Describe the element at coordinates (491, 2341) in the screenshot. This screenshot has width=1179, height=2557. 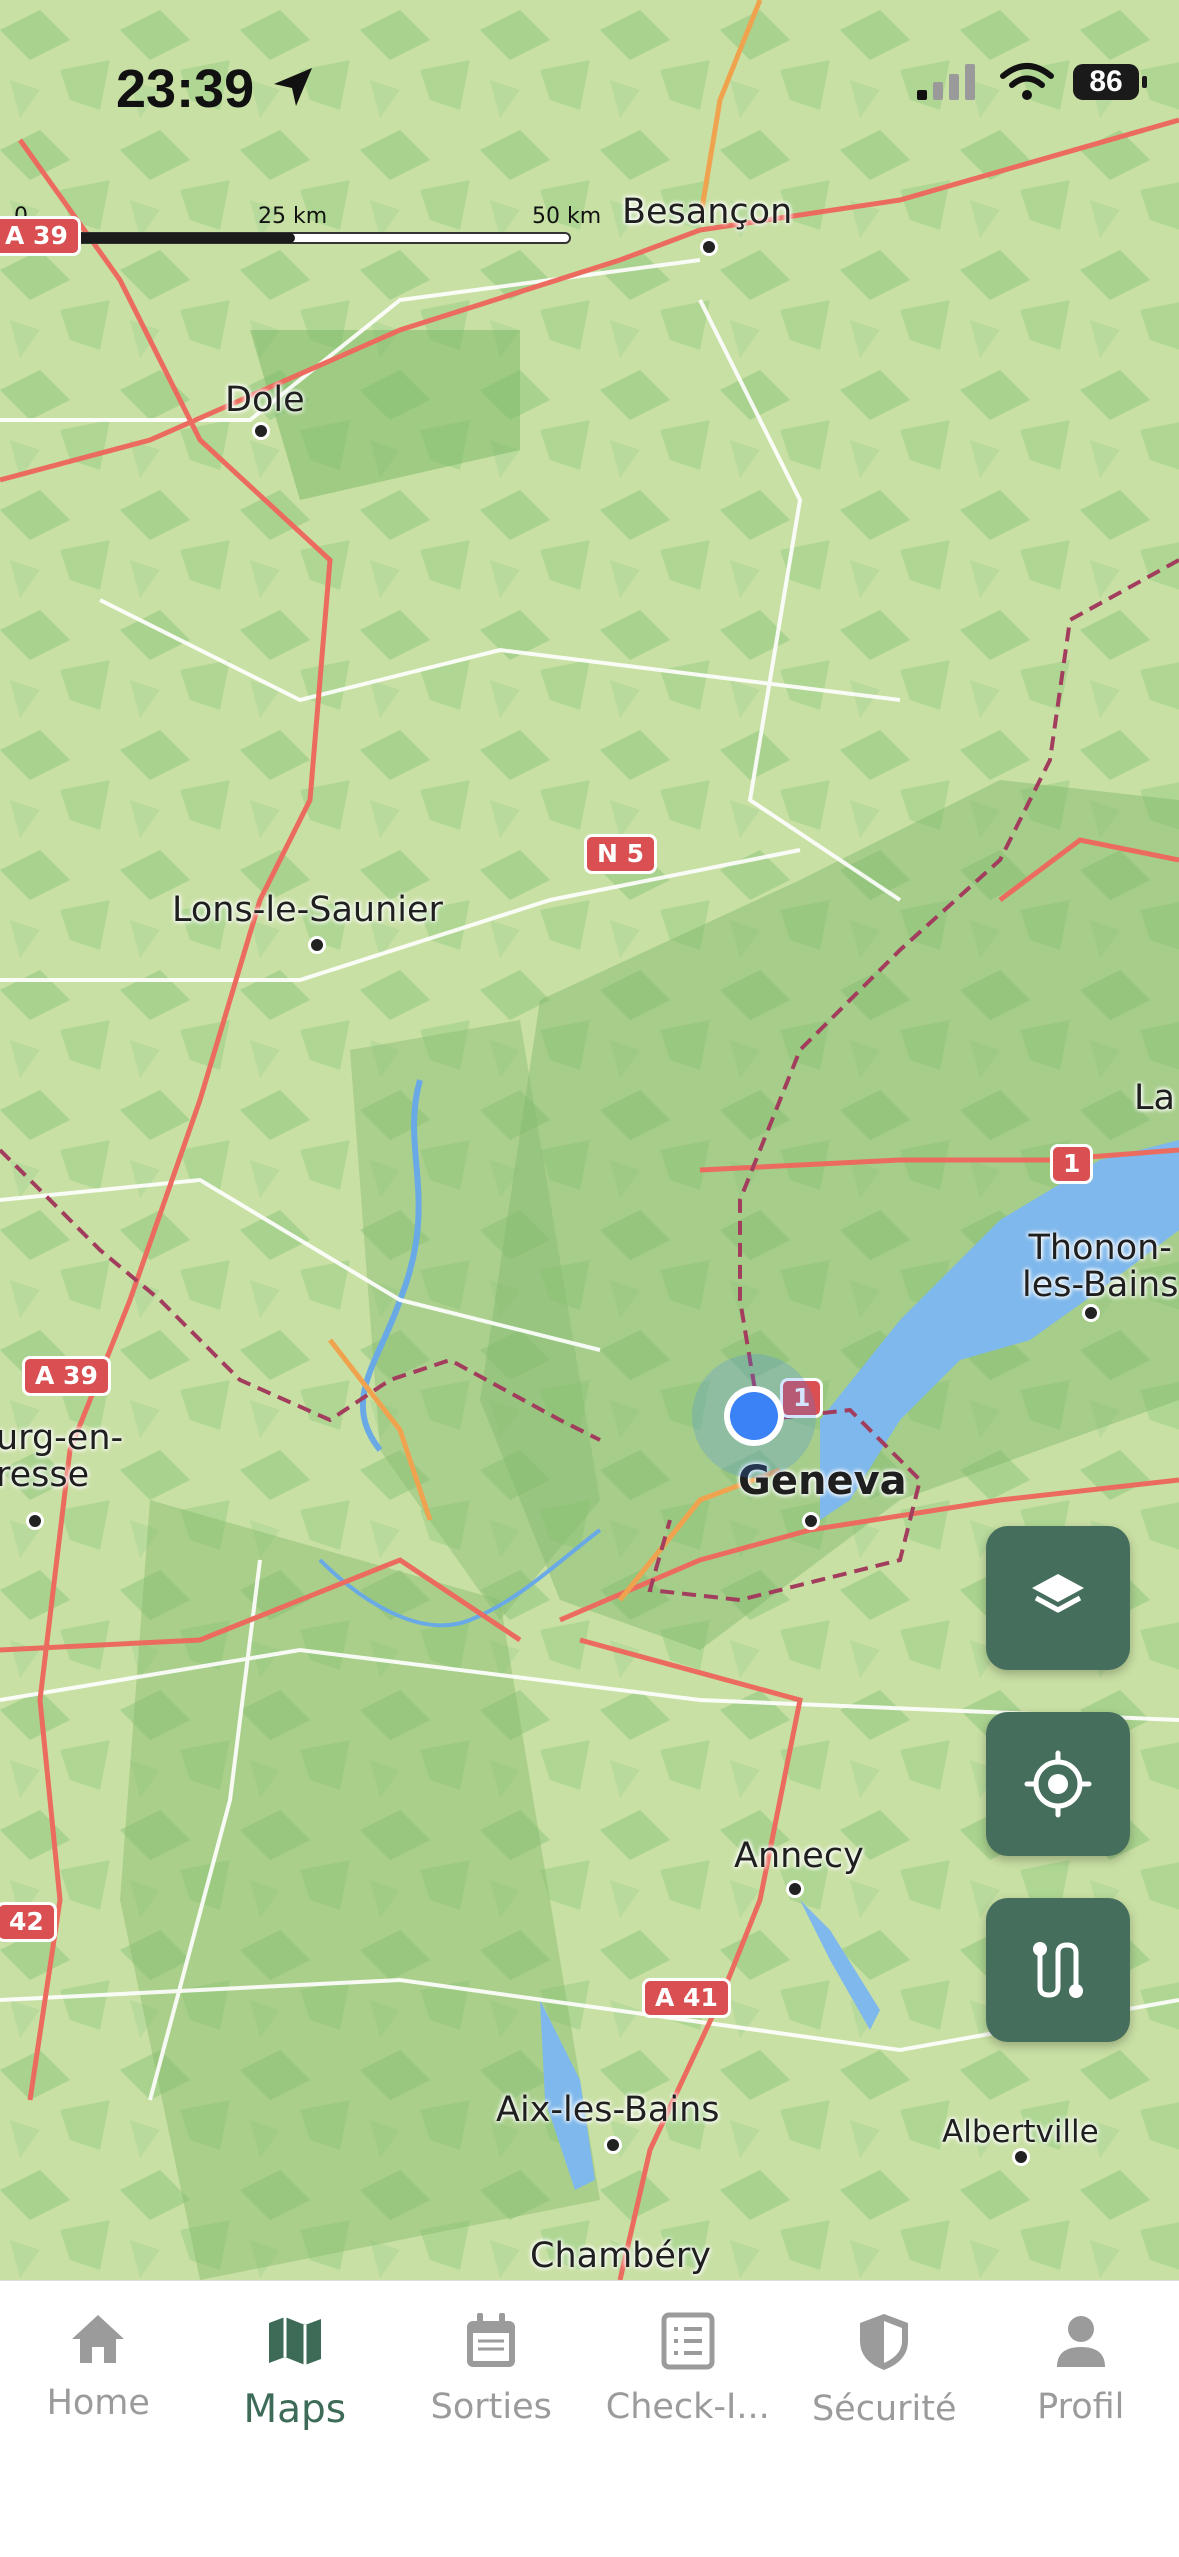
I see `calendar-icon` at that location.